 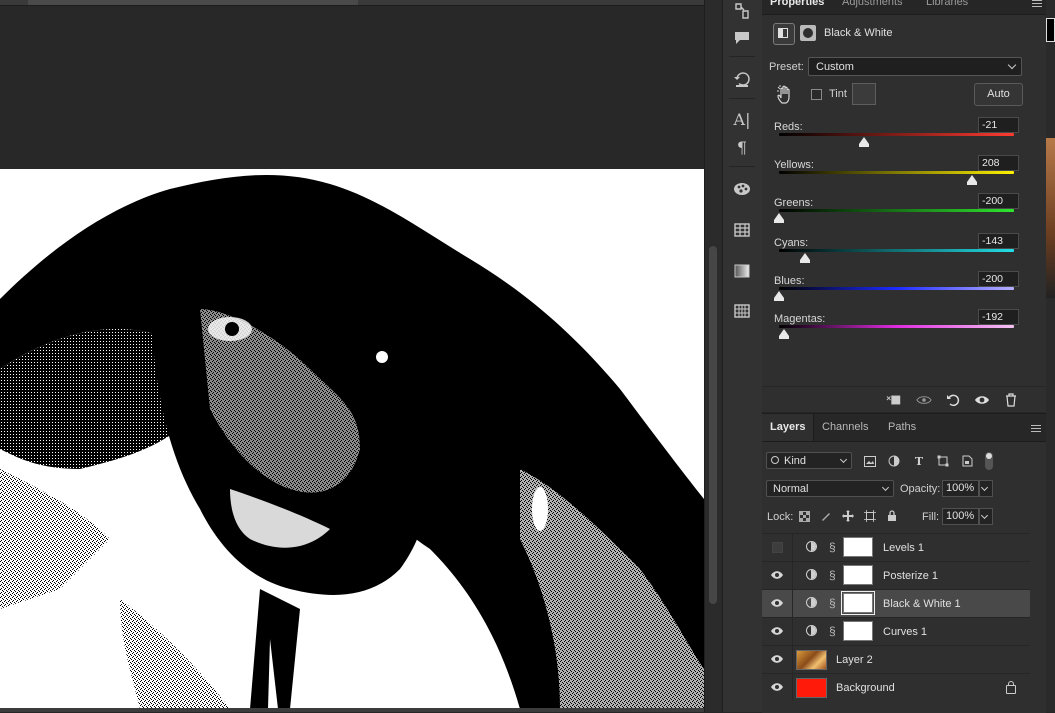 I want to click on clip-to-layer-icon, so click(x=894, y=400).